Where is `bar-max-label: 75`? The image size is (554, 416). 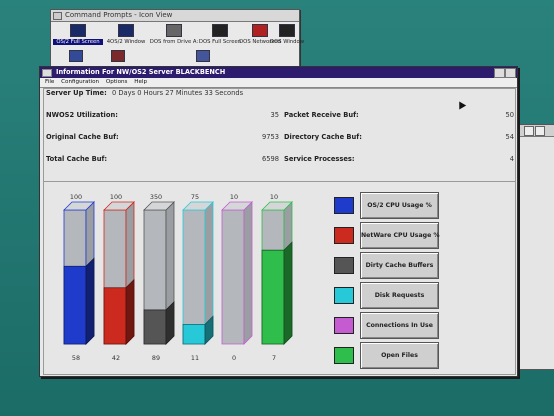
bar-max-label: 75 is located at coordinates (195, 197).